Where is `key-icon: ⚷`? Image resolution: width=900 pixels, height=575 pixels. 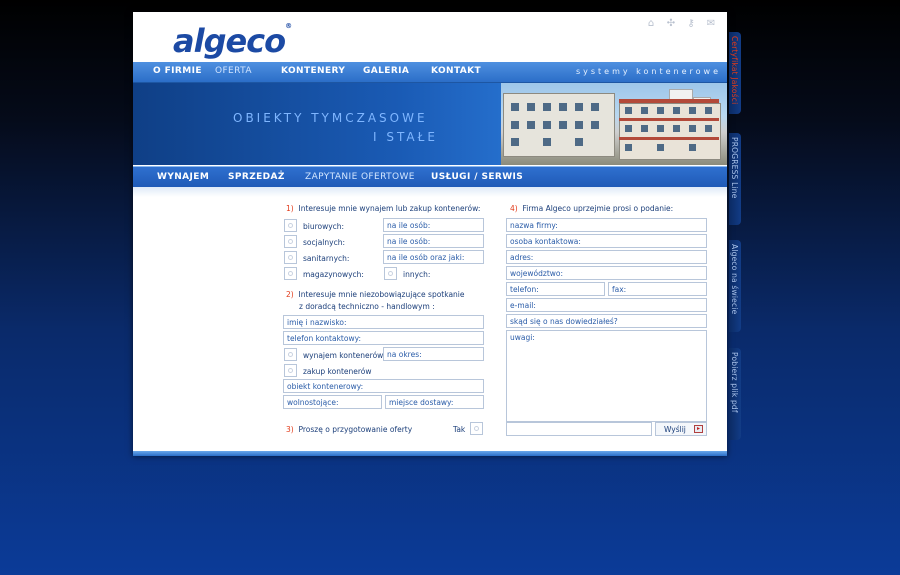
key-icon: ⚷ is located at coordinates (691, 23).